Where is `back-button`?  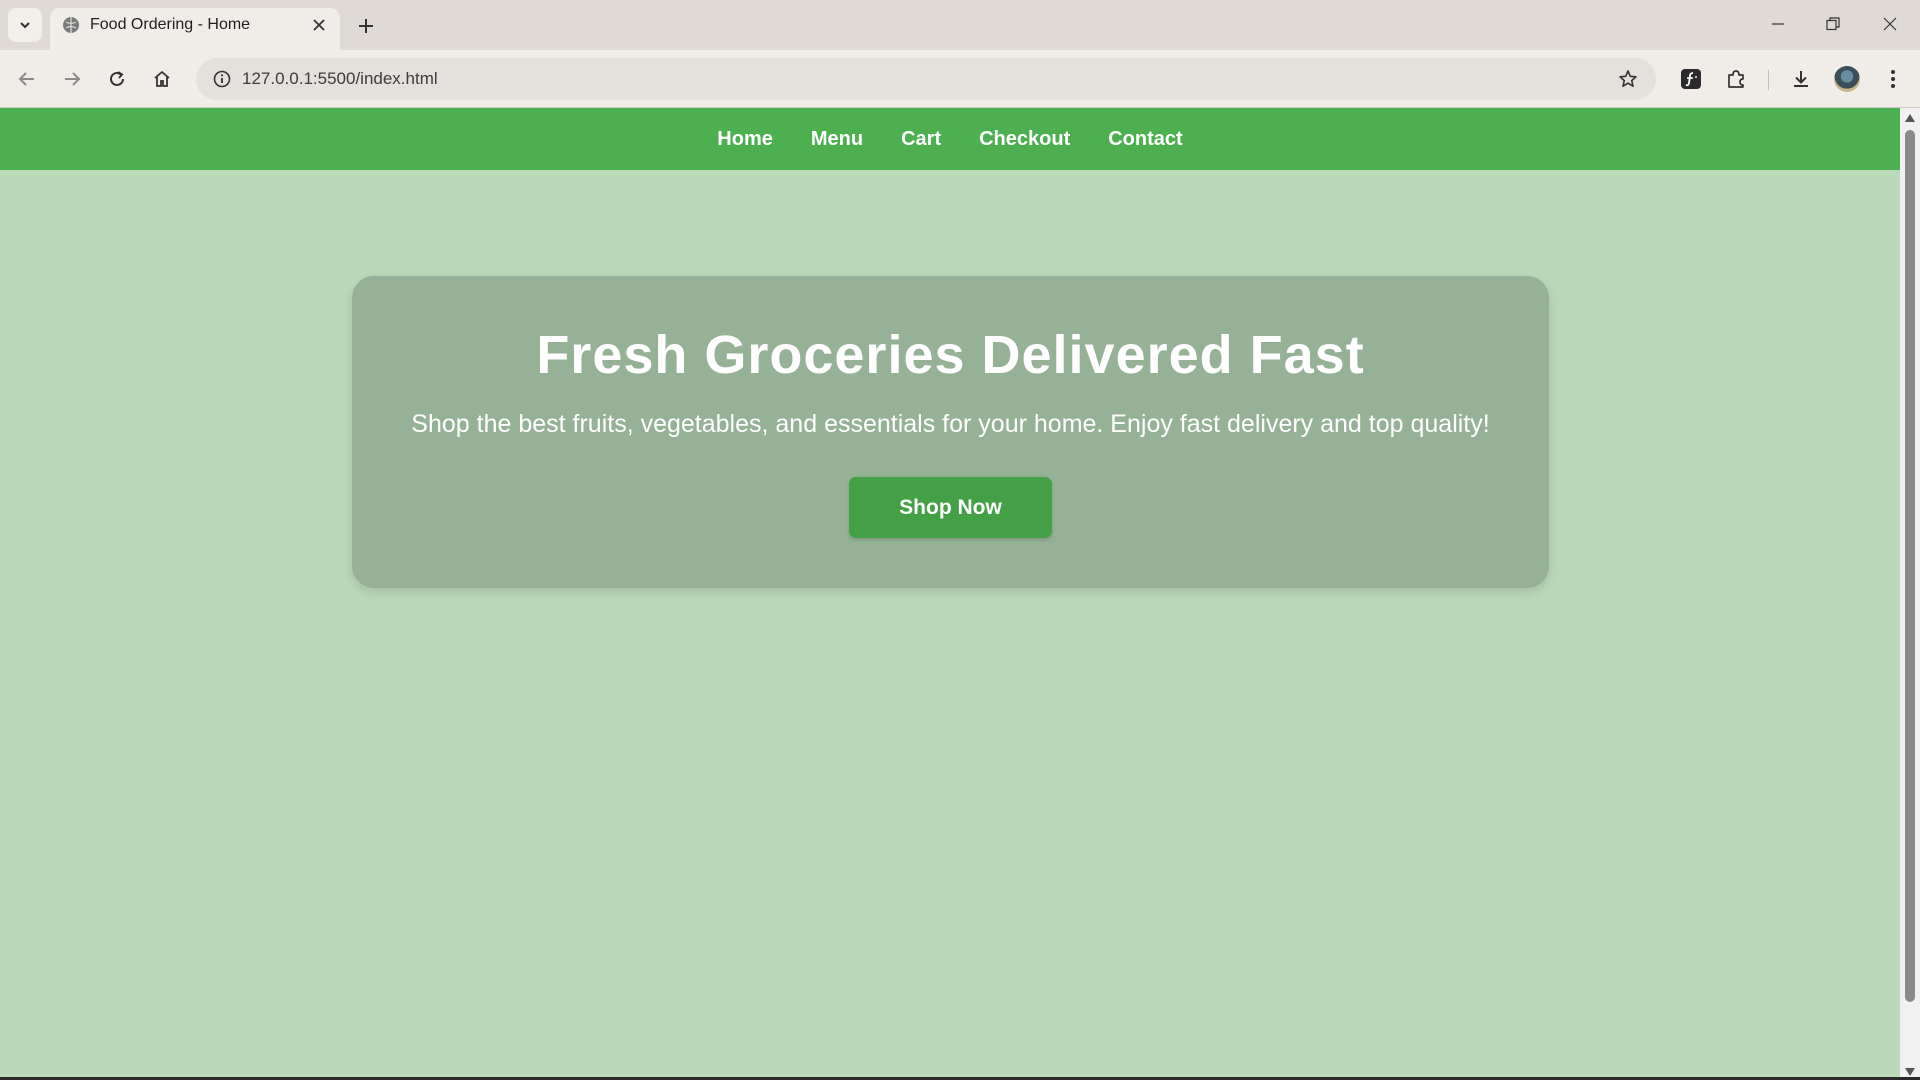
back-button is located at coordinates (27, 79).